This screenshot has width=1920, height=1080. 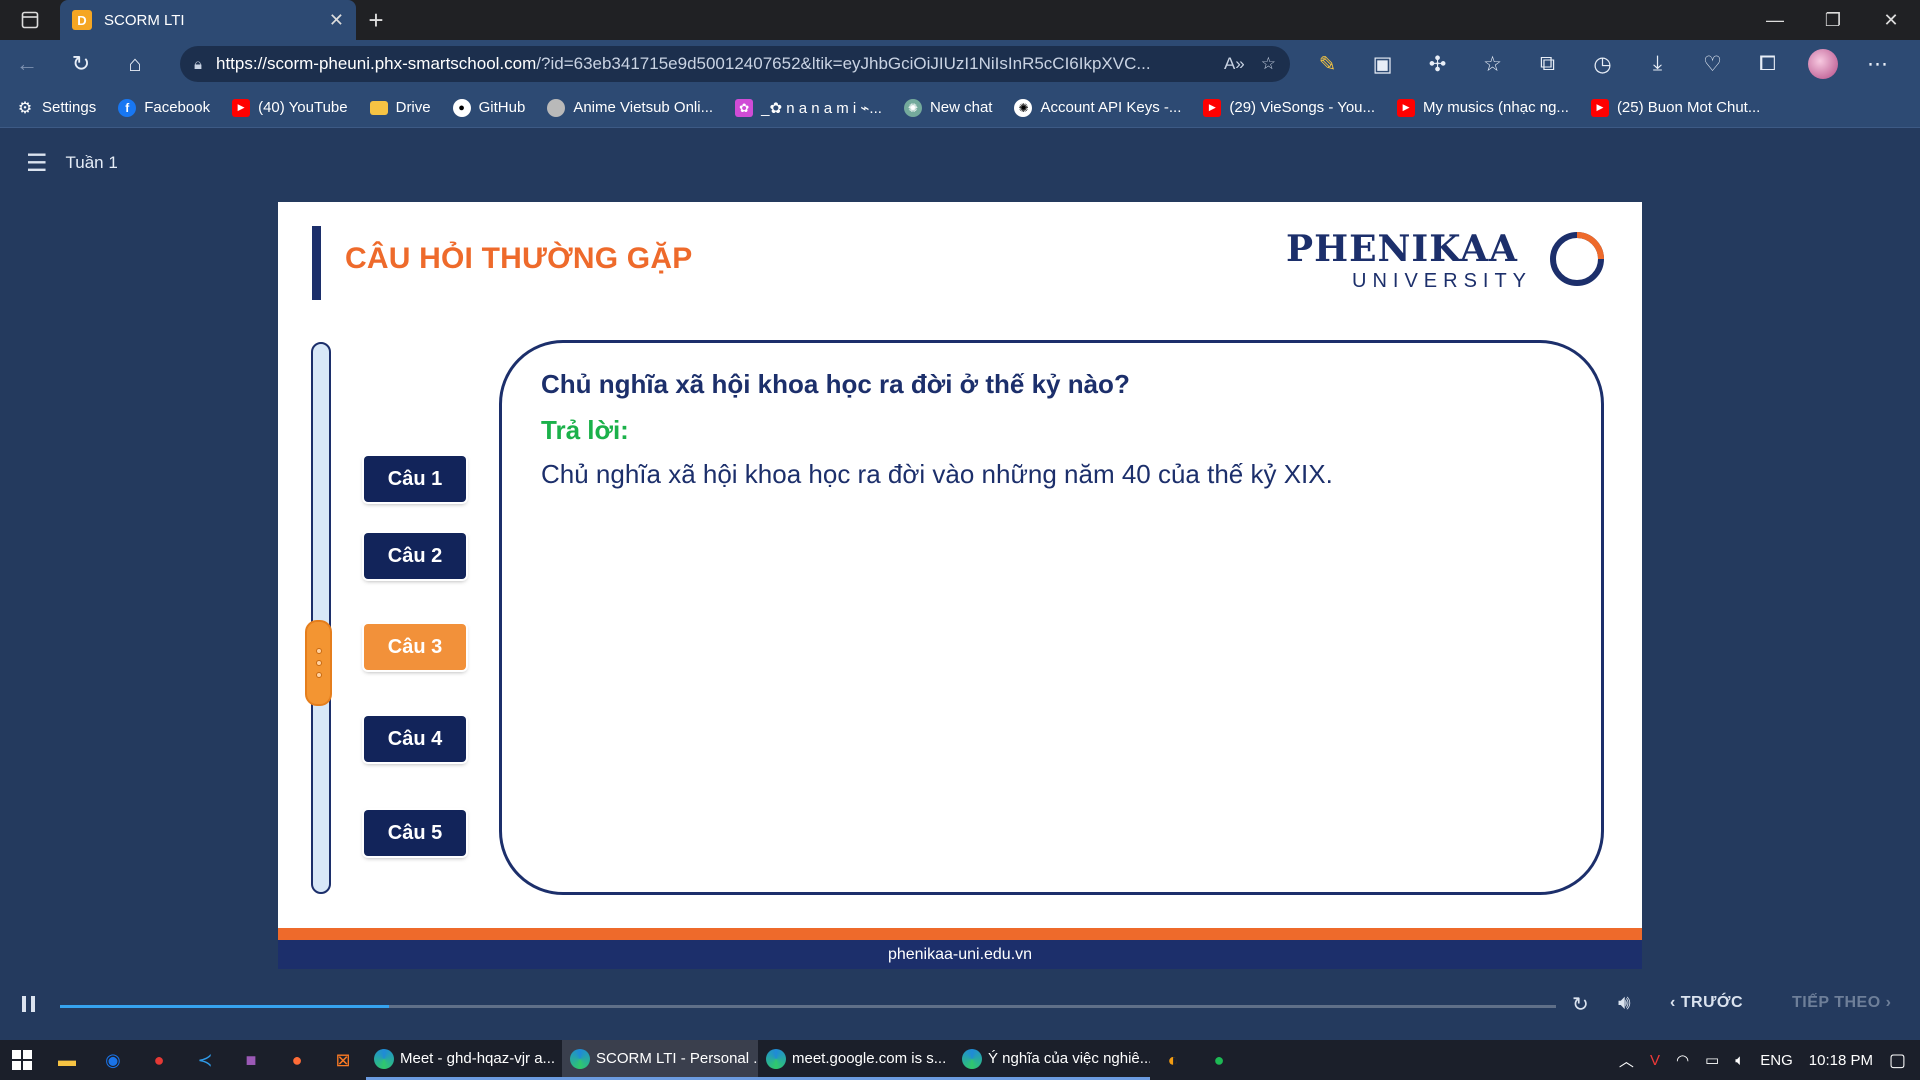 What do you see at coordinates (1841, 1060) in the screenshot?
I see `clock: 10:18 PM` at bounding box center [1841, 1060].